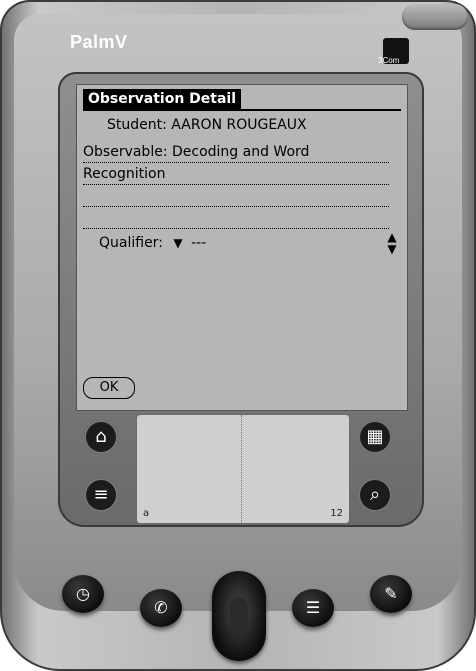  What do you see at coordinates (162, 99) in the screenshot?
I see `form-title: Observation Detail` at bounding box center [162, 99].